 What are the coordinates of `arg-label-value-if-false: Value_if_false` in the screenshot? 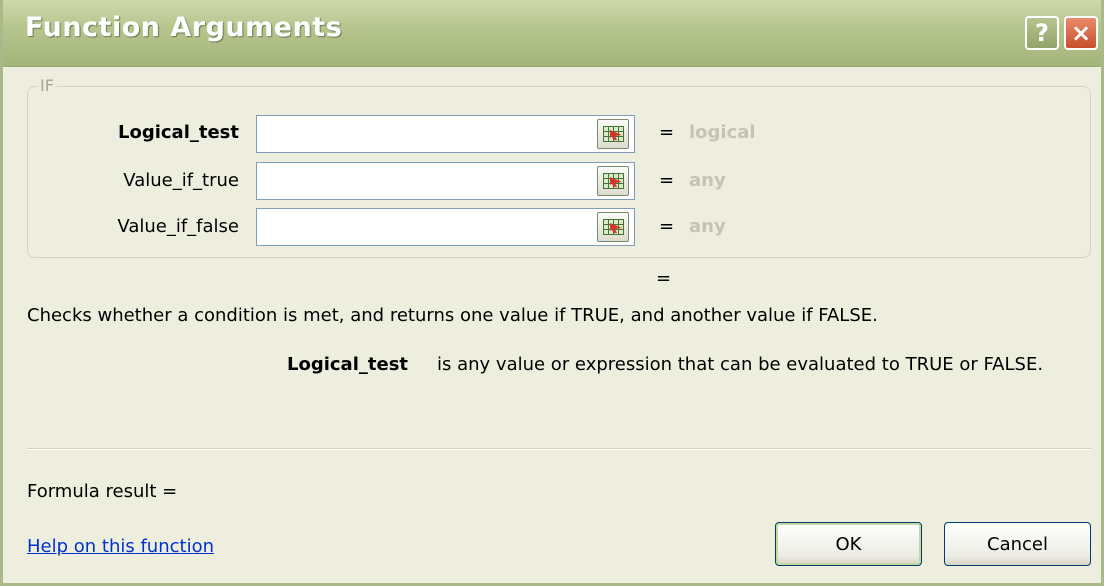 It's located at (178, 226).